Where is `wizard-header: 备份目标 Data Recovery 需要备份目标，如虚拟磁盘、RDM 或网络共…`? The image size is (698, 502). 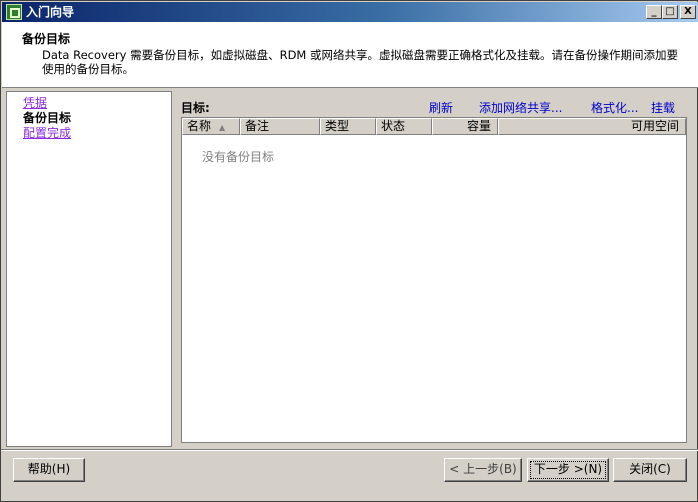 wizard-header: 备份目标 Data Recovery 需要备份目标，如虚拟磁盘、RDM 或网络共… is located at coordinates (350, 55).